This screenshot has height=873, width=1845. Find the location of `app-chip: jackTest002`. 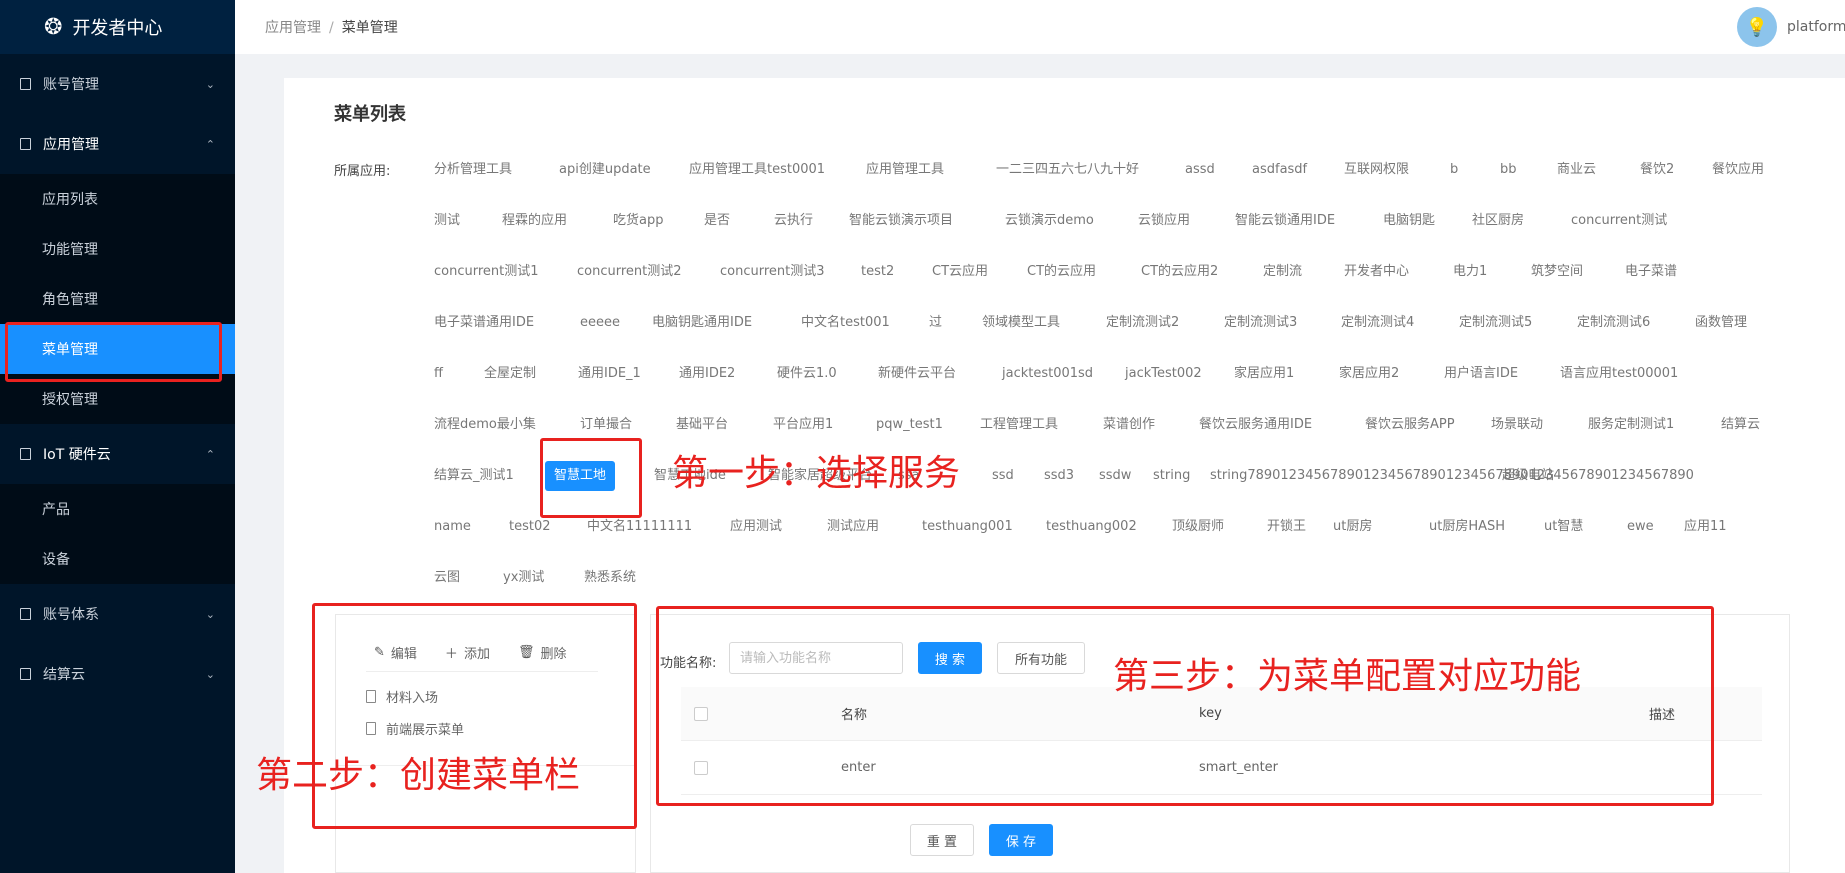

app-chip: jackTest002 is located at coordinates (1163, 374).